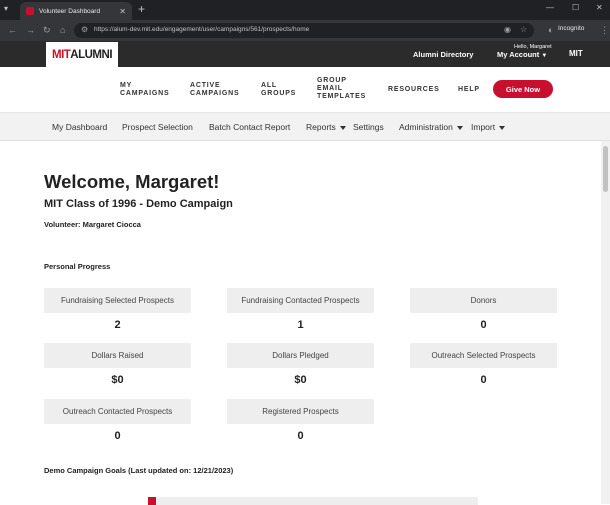 The height and width of the screenshot is (505, 610). Describe the element at coordinates (599, 7) in the screenshot. I see `close-window-icon: ✕` at that location.